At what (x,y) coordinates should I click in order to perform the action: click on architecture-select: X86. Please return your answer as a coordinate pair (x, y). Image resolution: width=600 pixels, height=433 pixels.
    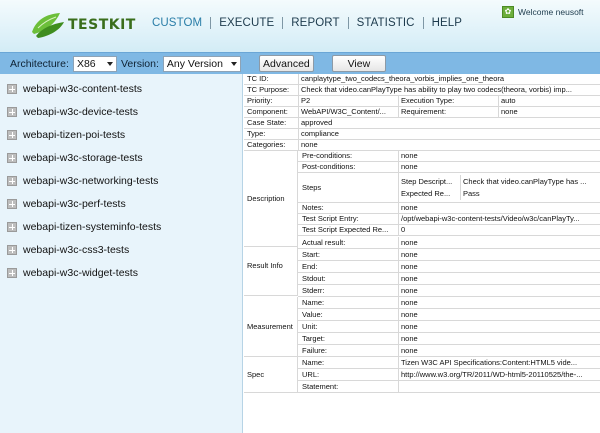
    Looking at the image, I should click on (94, 63).